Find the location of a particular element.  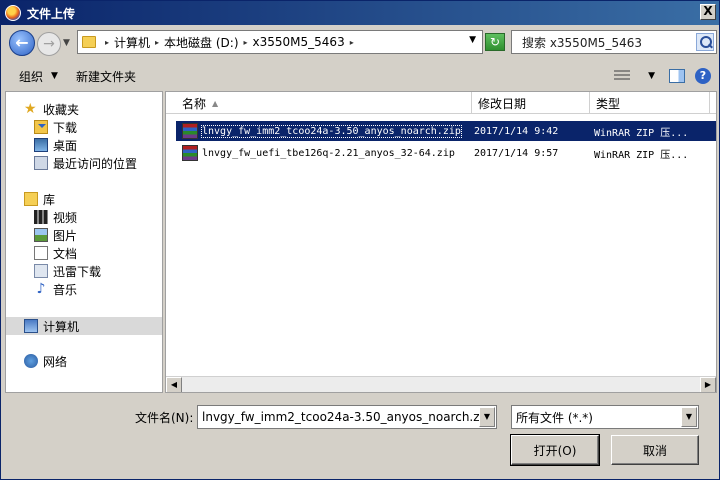

breadcrumb-local-disk: 本地磁盘 (D:) is located at coordinates (201, 42).